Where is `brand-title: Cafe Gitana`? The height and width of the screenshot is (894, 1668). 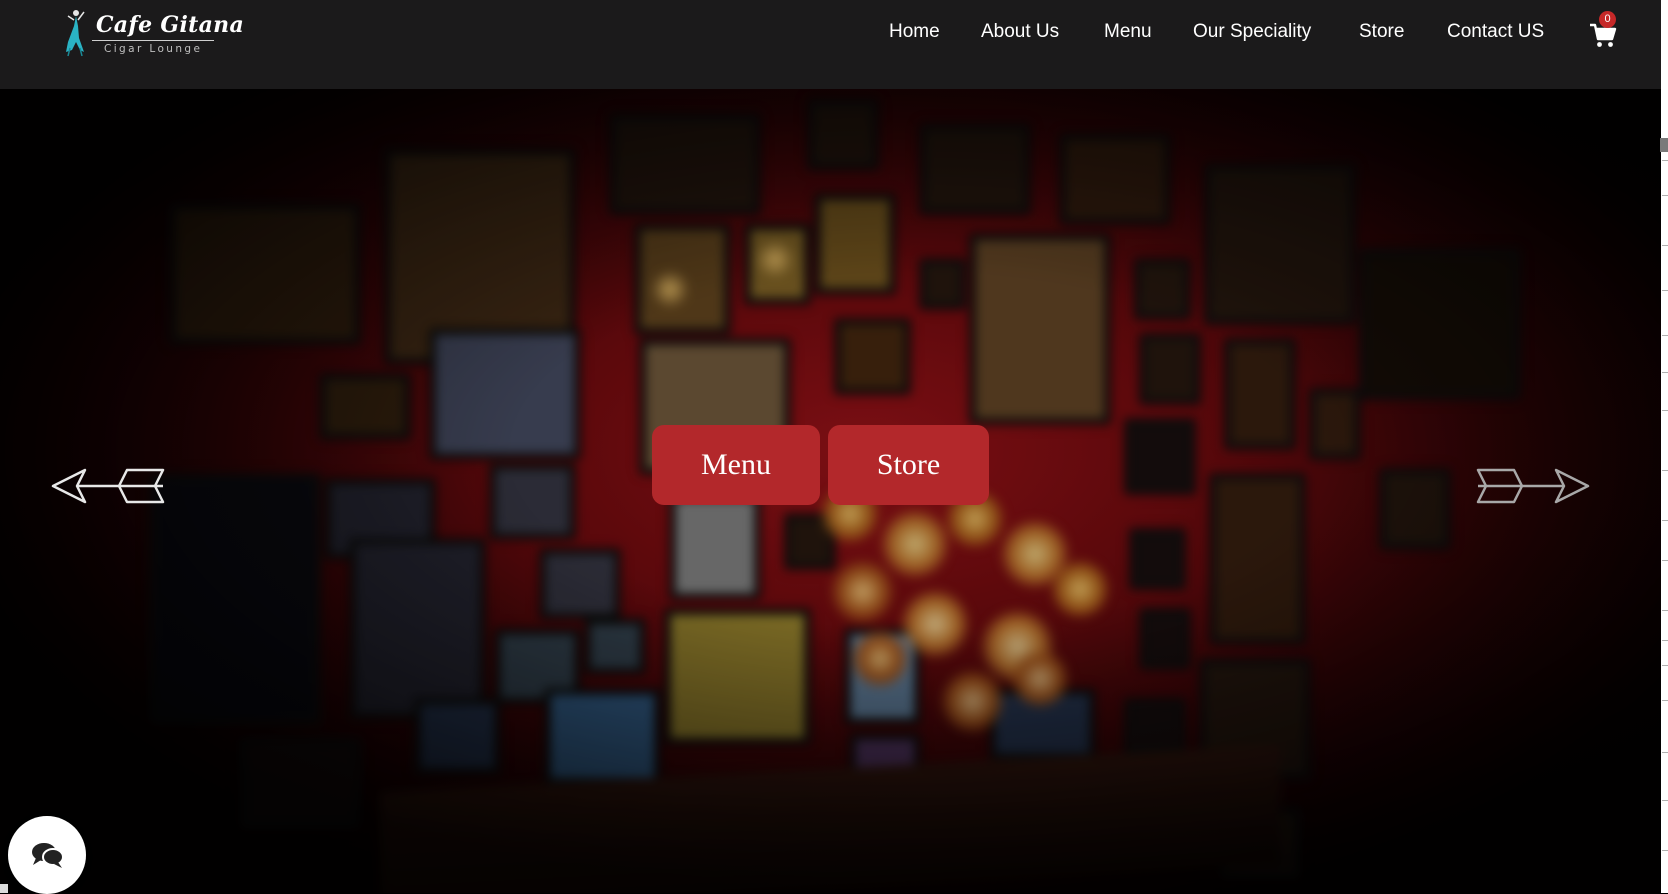 brand-title: Cafe Gitana is located at coordinates (170, 25).